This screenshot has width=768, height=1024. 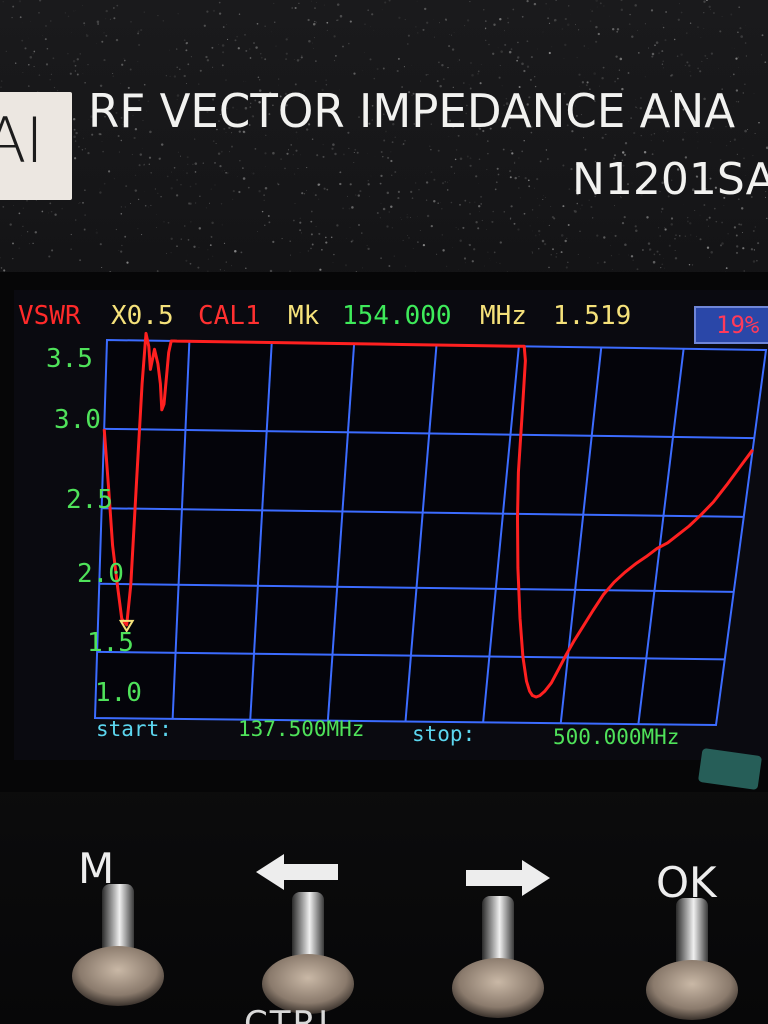 What do you see at coordinates (118, 945) in the screenshot?
I see `menu-button` at bounding box center [118, 945].